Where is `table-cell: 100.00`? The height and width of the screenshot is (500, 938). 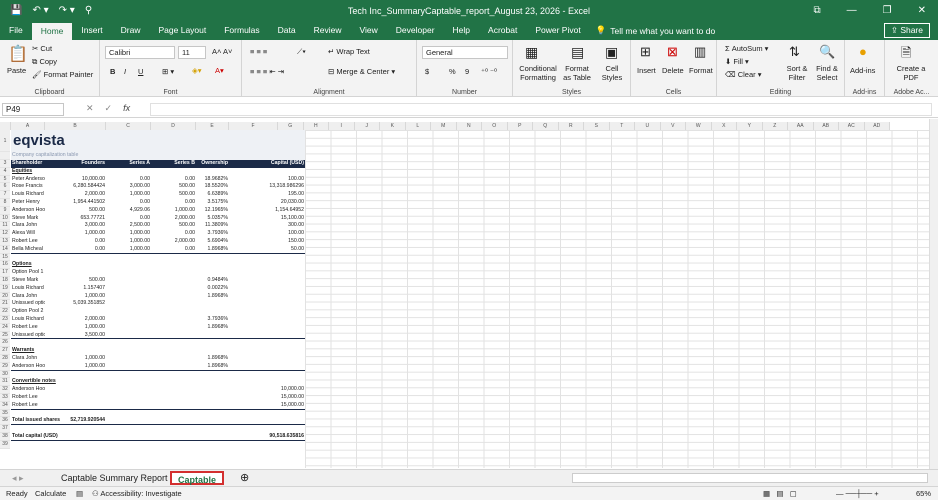 table-cell: 100.00 is located at coordinates (267, 234).